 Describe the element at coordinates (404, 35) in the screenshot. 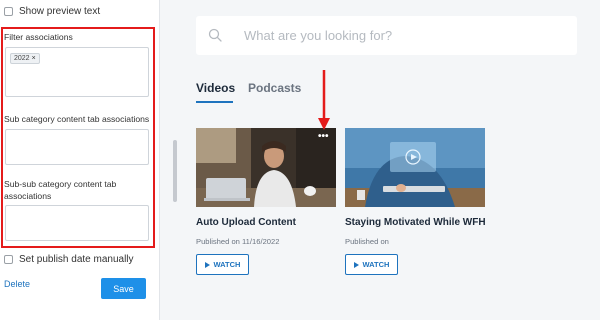

I see `search-input` at that location.